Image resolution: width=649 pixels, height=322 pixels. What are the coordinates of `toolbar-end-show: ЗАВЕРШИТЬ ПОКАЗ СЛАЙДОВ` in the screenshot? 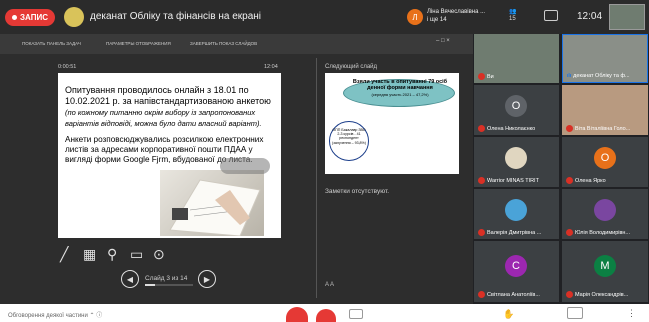 It's located at (223, 43).